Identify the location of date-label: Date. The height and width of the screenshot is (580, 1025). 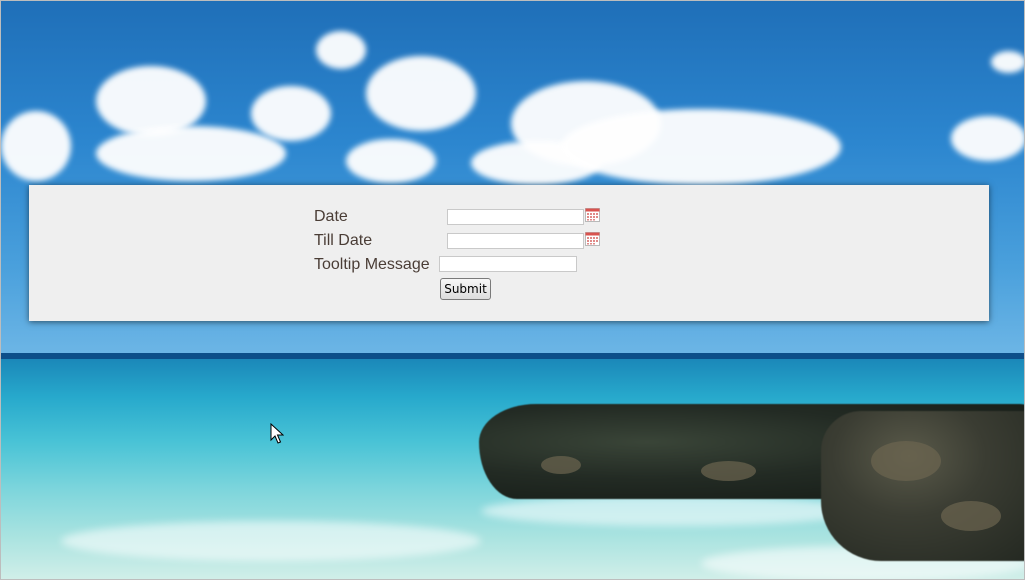
(331, 216).